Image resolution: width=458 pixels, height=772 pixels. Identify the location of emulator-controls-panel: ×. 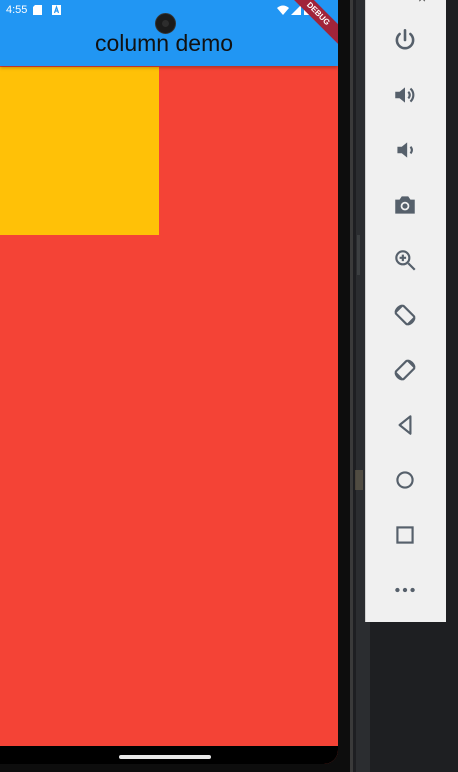
(405, 311).